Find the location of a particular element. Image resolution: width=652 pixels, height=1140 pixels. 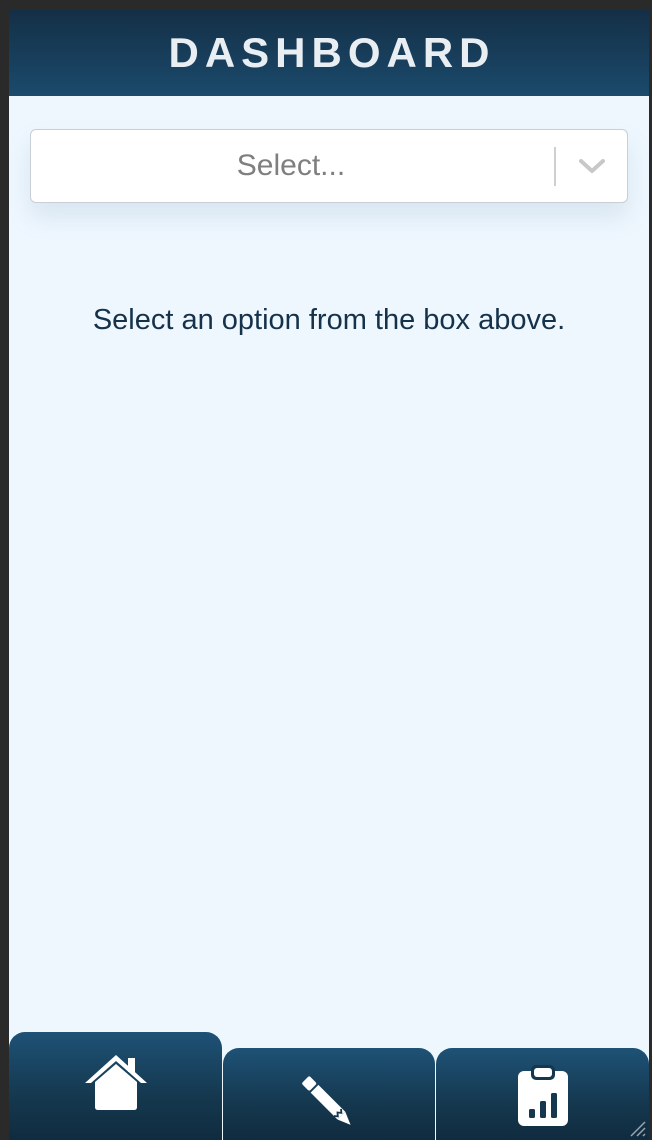

resize-grip-icon is located at coordinates (636, 1127).